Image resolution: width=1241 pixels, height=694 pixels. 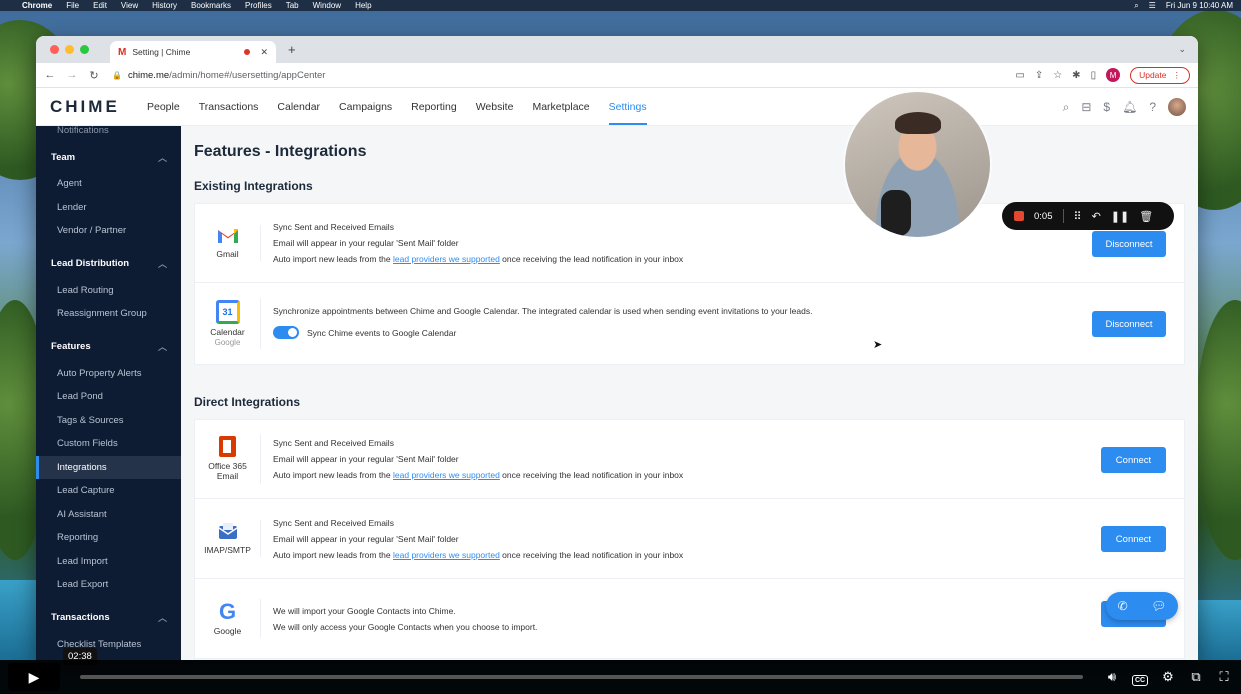 I want to click on sidebar-item-tags-sources: Tags & Sources, so click(x=108, y=421).